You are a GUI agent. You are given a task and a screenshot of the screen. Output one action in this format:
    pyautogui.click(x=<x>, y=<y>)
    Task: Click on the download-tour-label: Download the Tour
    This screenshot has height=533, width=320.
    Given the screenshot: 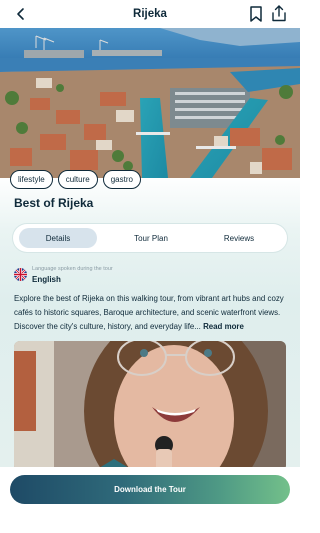 What is the action you would take?
    pyautogui.click(x=150, y=489)
    